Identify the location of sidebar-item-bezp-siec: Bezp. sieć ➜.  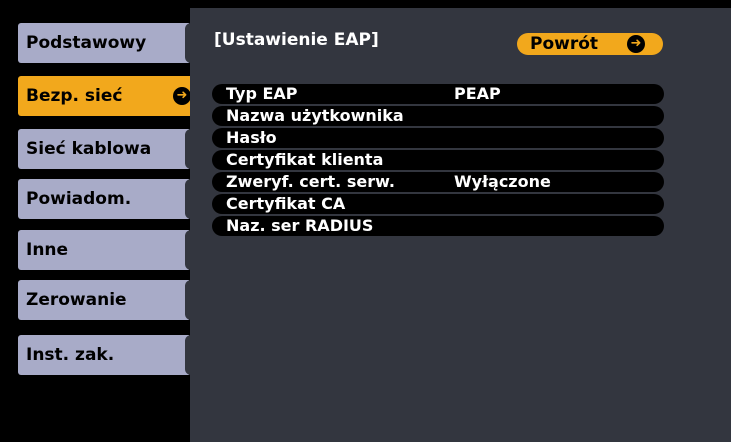
(110, 96).